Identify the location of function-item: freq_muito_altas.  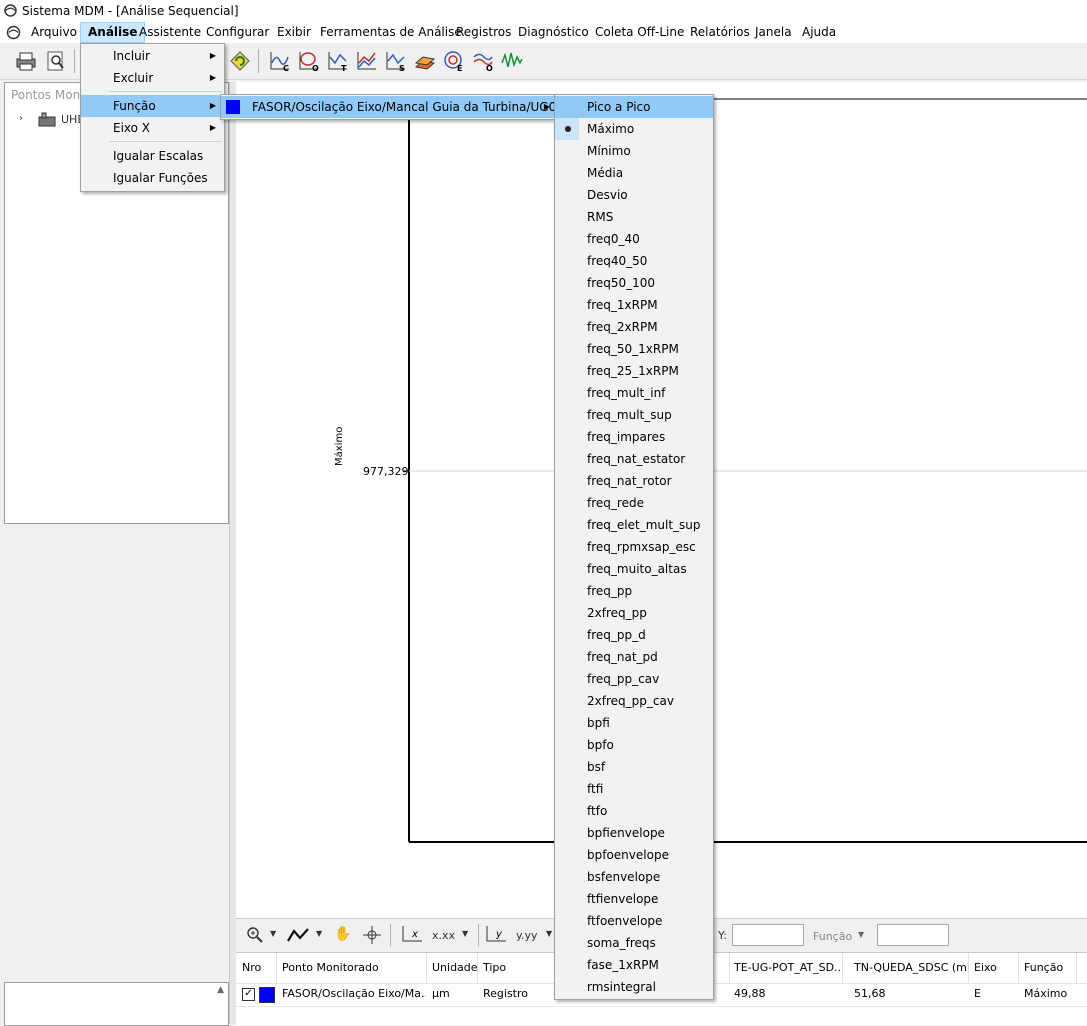
(634, 569).